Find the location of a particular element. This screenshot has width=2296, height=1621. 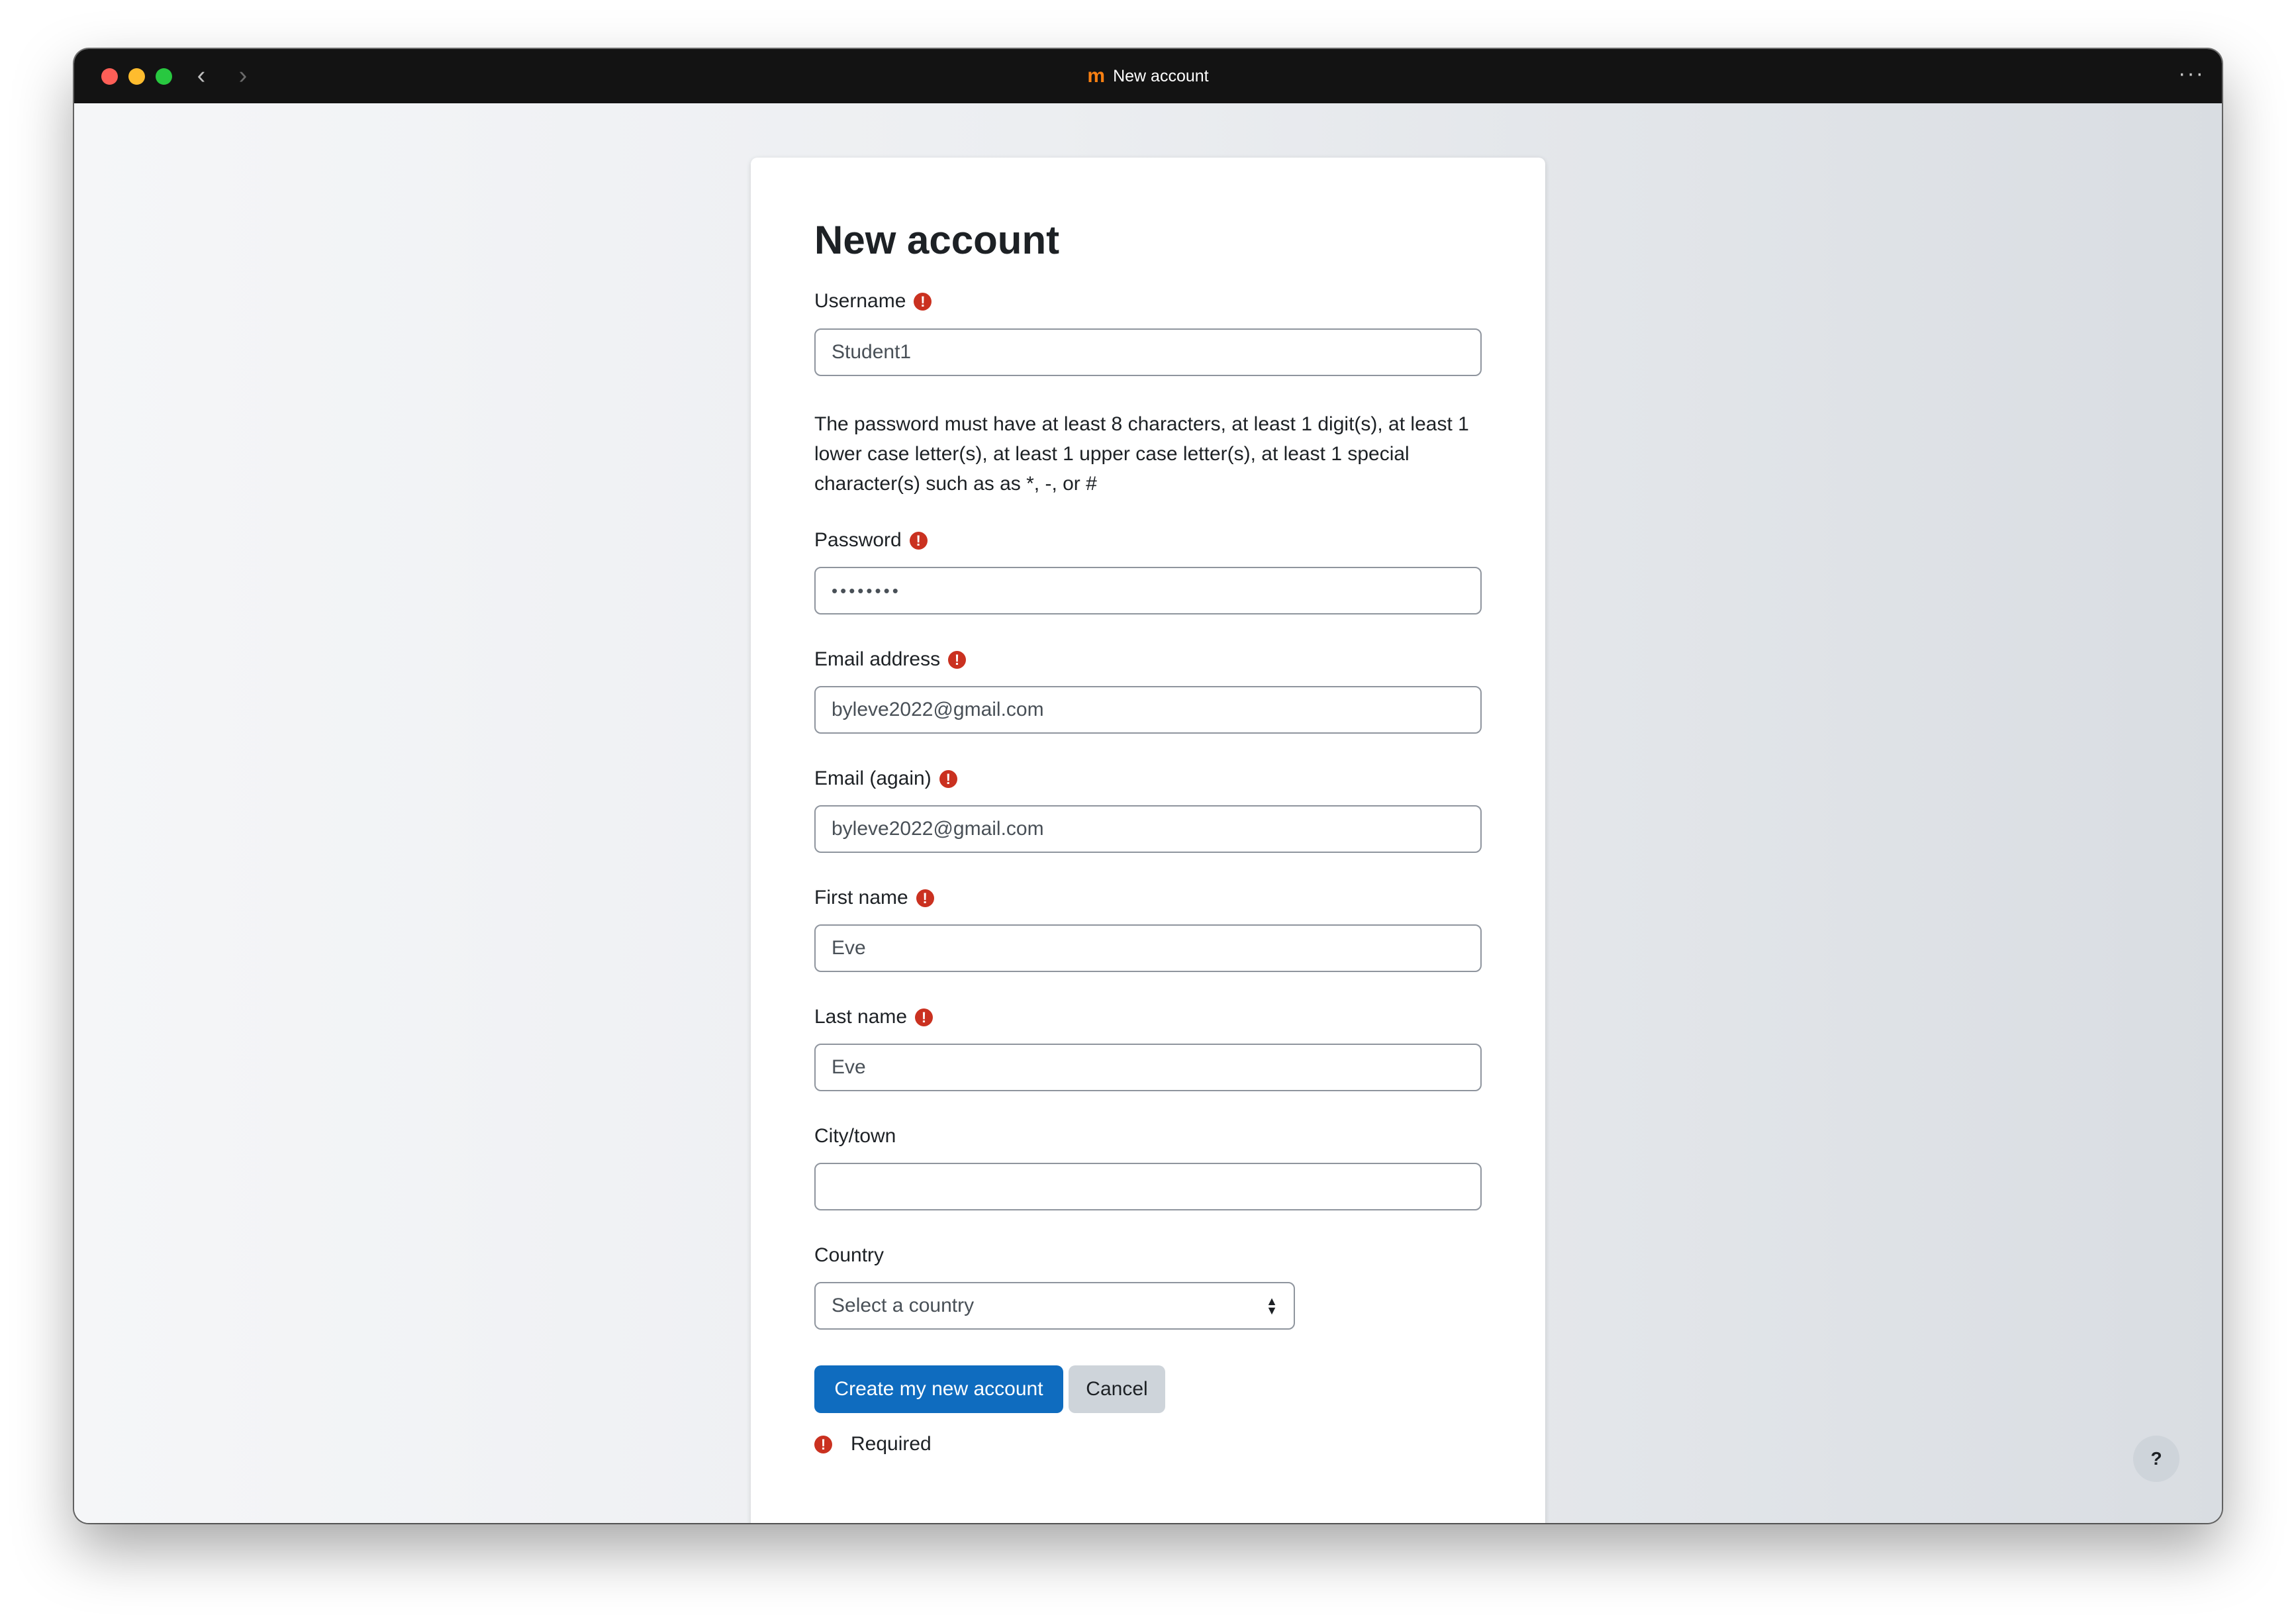

title-bar: ‹ › m New account ··· is located at coordinates (1148, 76).